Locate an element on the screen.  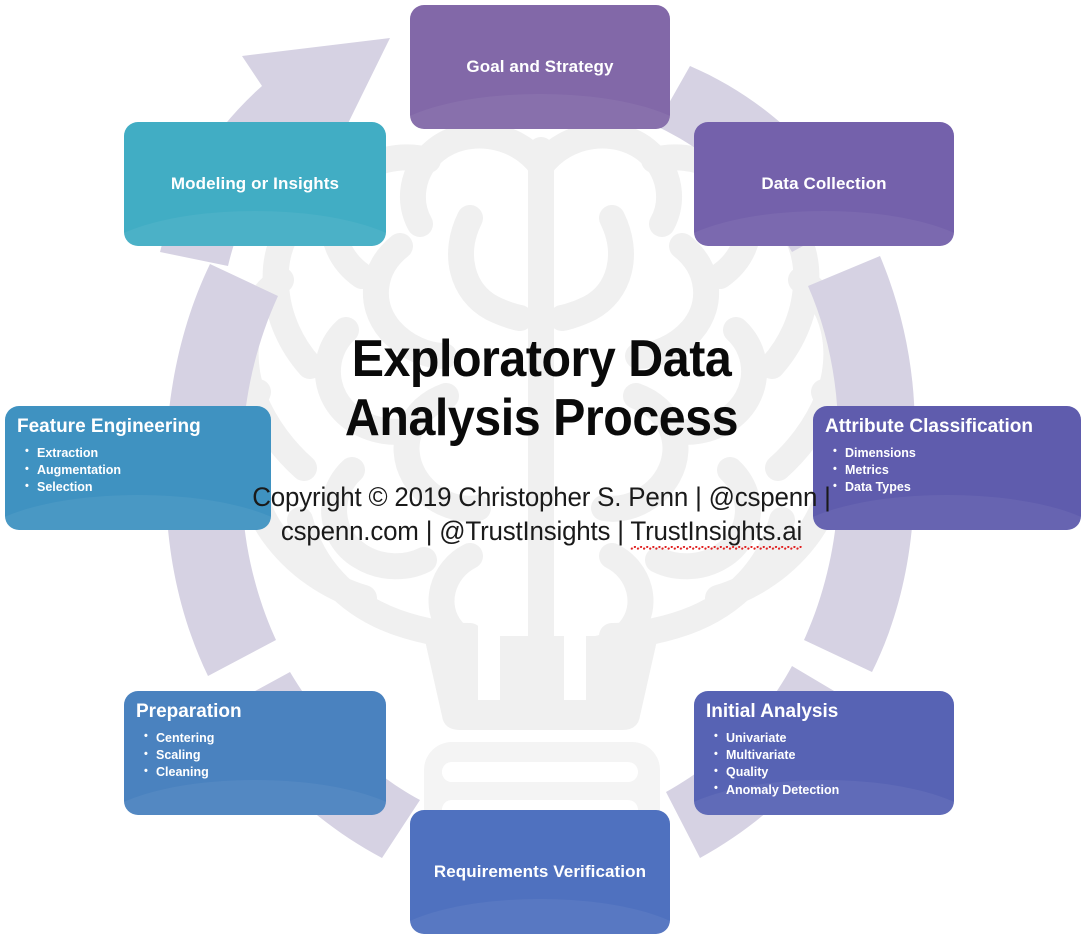
node-title: Data Collection is located at coordinates (824, 183).